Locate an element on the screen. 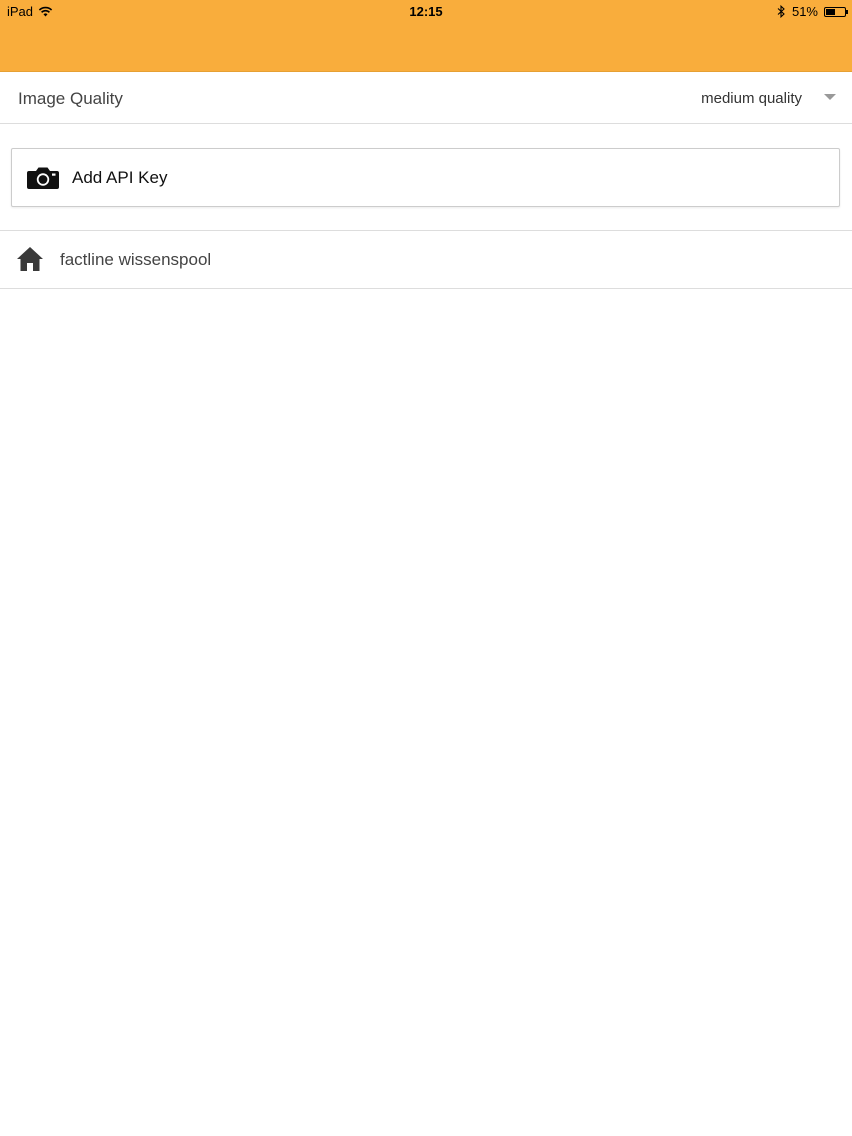 This screenshot has width=852, height=1136. image-quality-select: medium quality is located at coordinates (768, 98).